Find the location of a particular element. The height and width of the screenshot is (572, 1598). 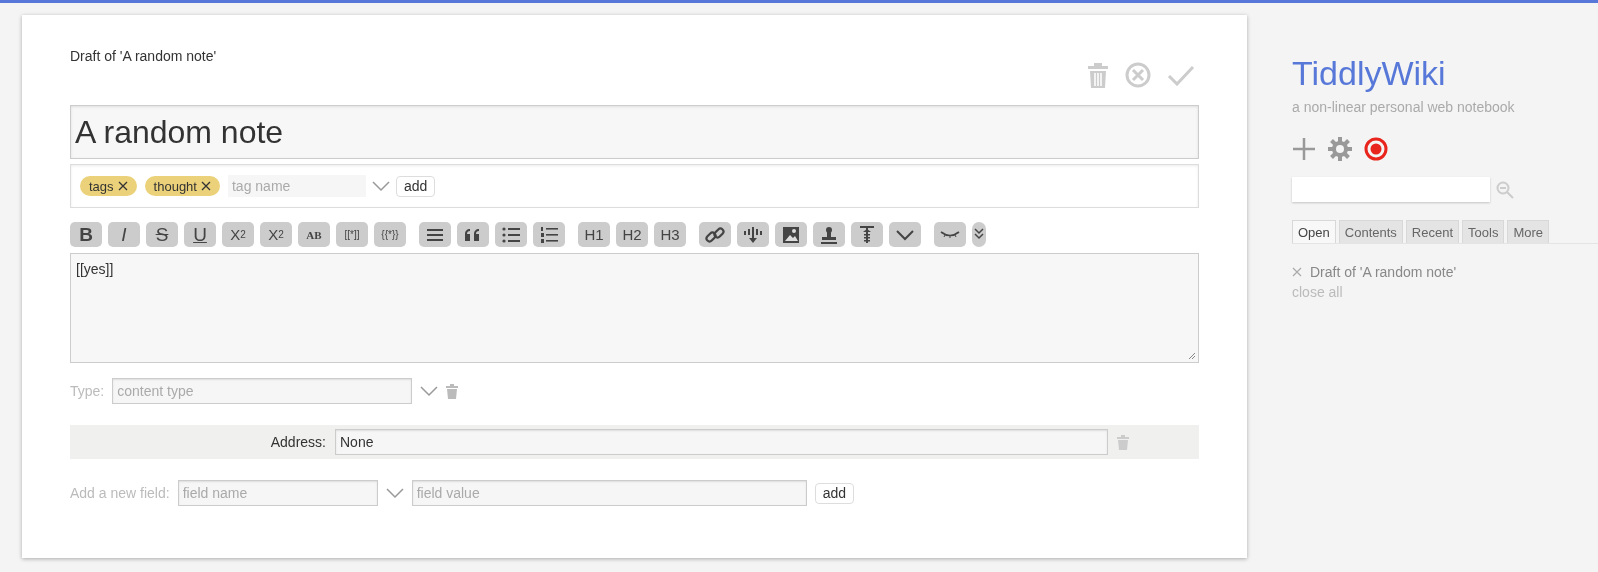

settings-icon is located at coordinates (1340, 149).